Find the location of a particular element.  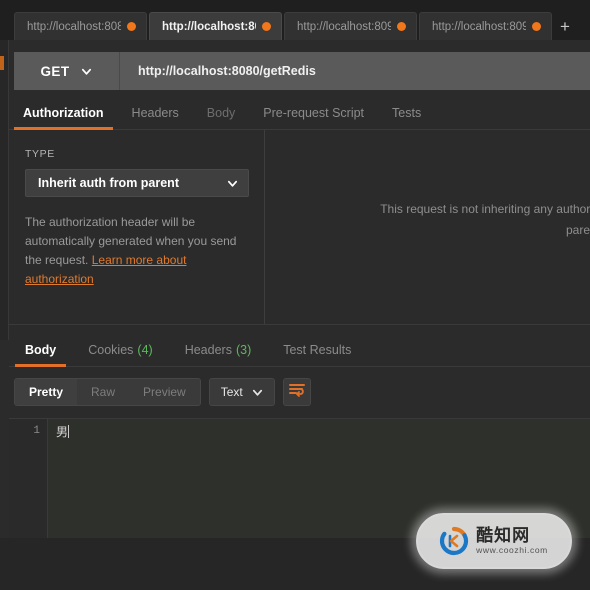

browser-tab-3: http://localhost:809 is located at coordinates (350, 26).